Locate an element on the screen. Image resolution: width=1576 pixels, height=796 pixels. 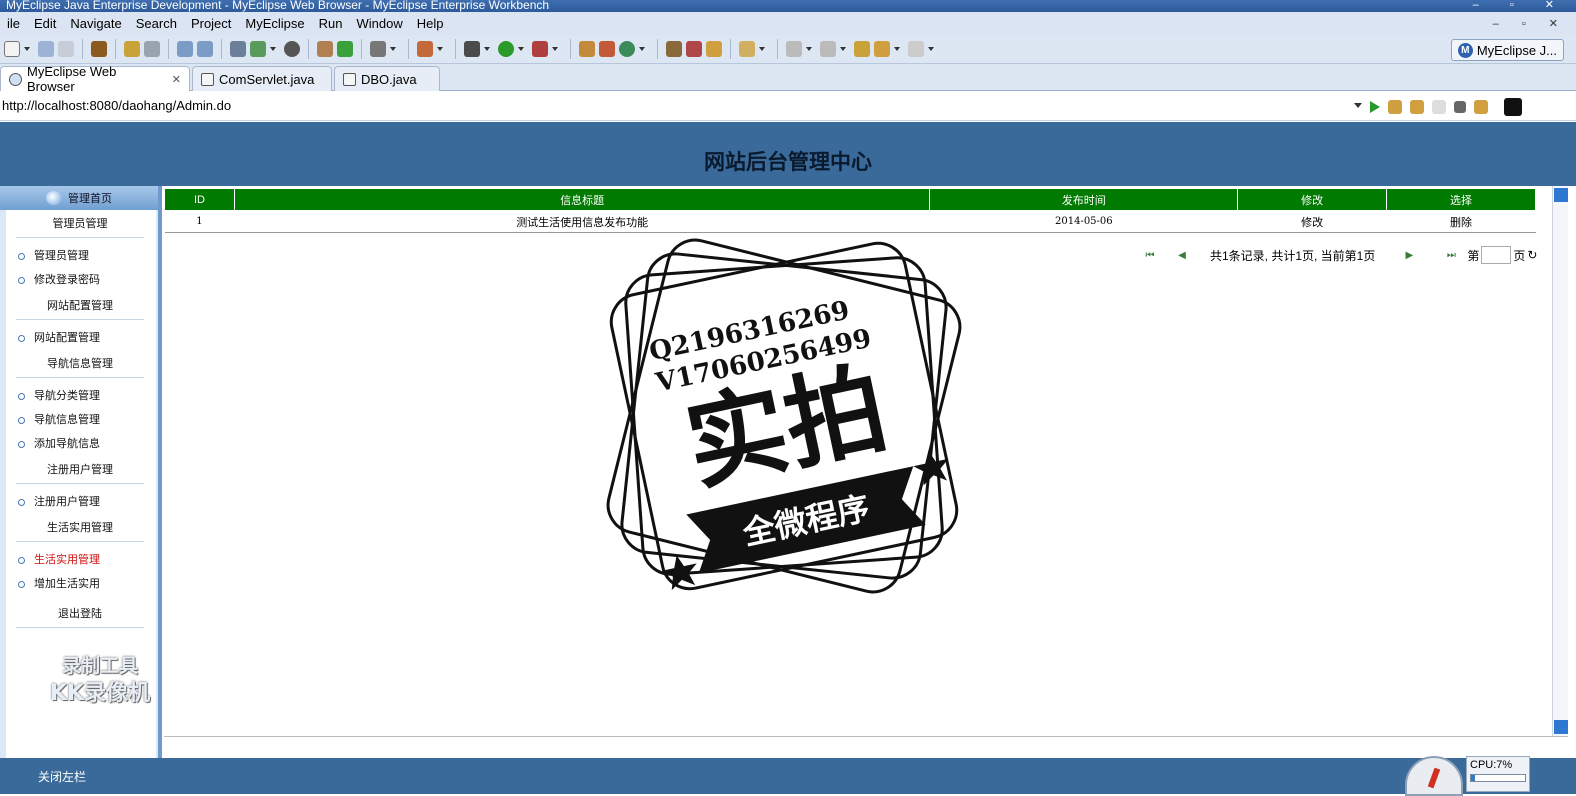
report-icon is located at coordinates (425, 48).